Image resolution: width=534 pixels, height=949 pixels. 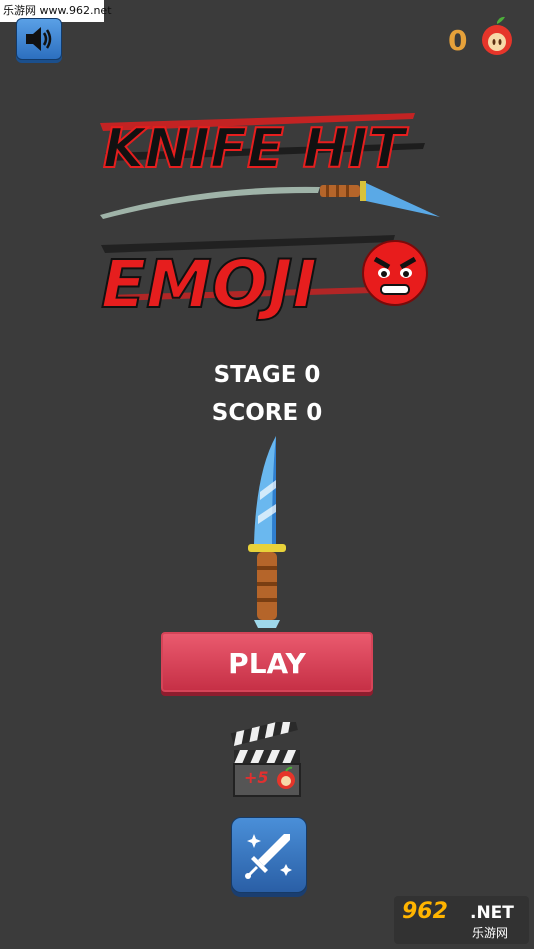 I want to click on watermark-logo: 962, so click(x=425, y=911).